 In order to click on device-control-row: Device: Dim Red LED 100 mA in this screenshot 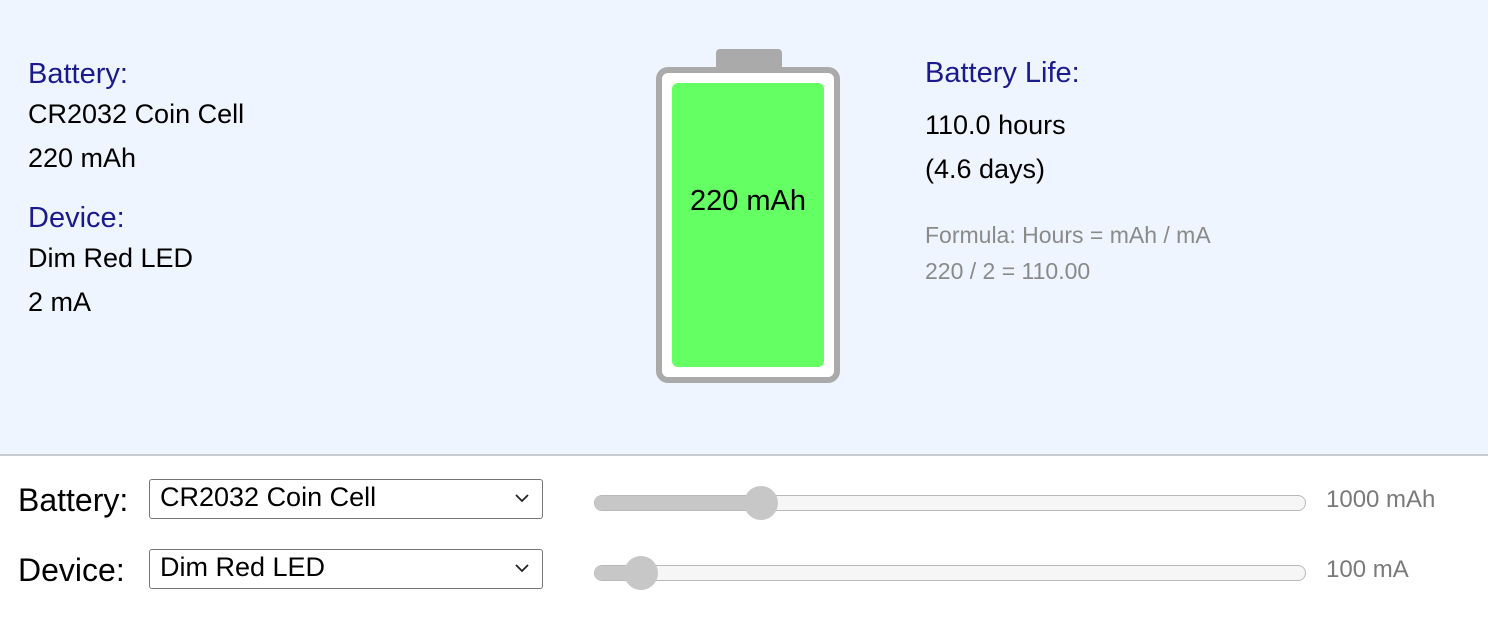, I will do `click(748, 570)`.